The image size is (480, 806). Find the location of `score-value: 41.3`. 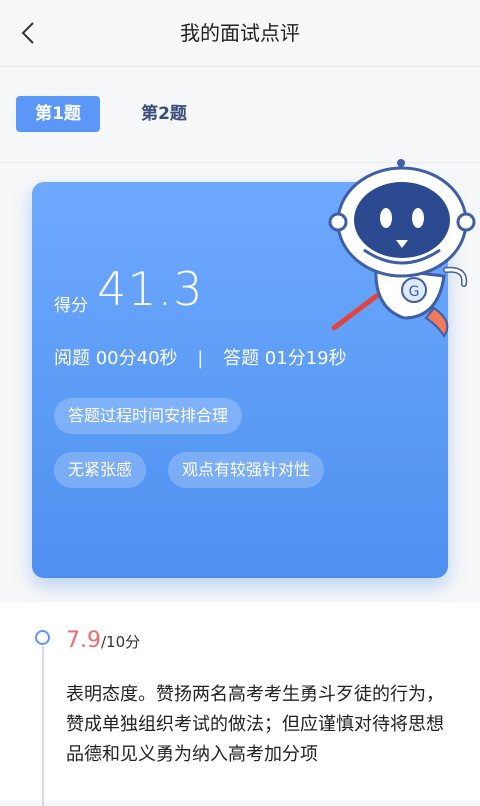

score-value: 41.3 is located at coordinates (150, 289).